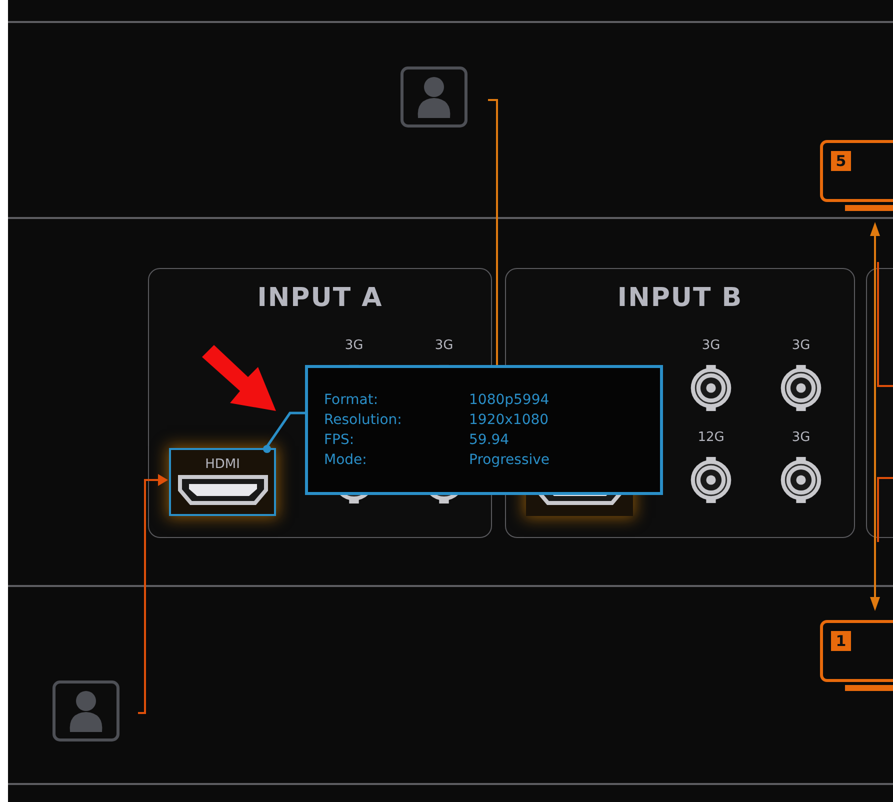 The image size is (893, 802). I want to click on info-value: 59.94, so click(489, 440).